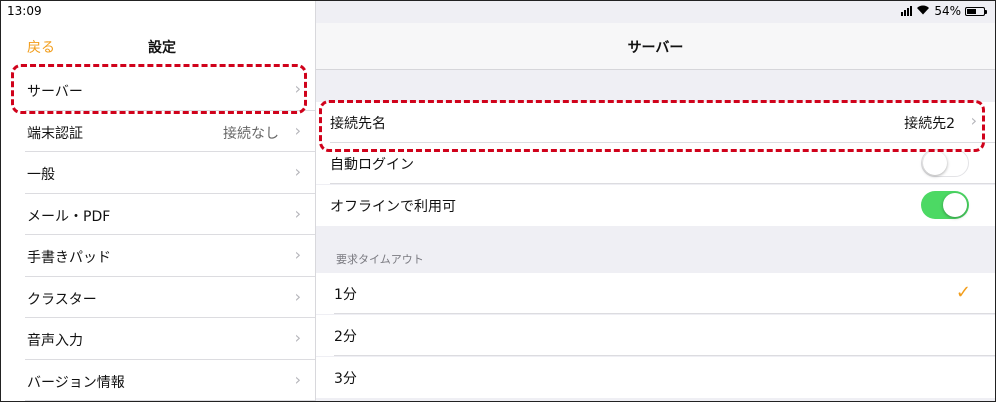 The height and width of the screenshot is (402, 996). I want to click on timeout-option-label: 1分, so click(345, 295).